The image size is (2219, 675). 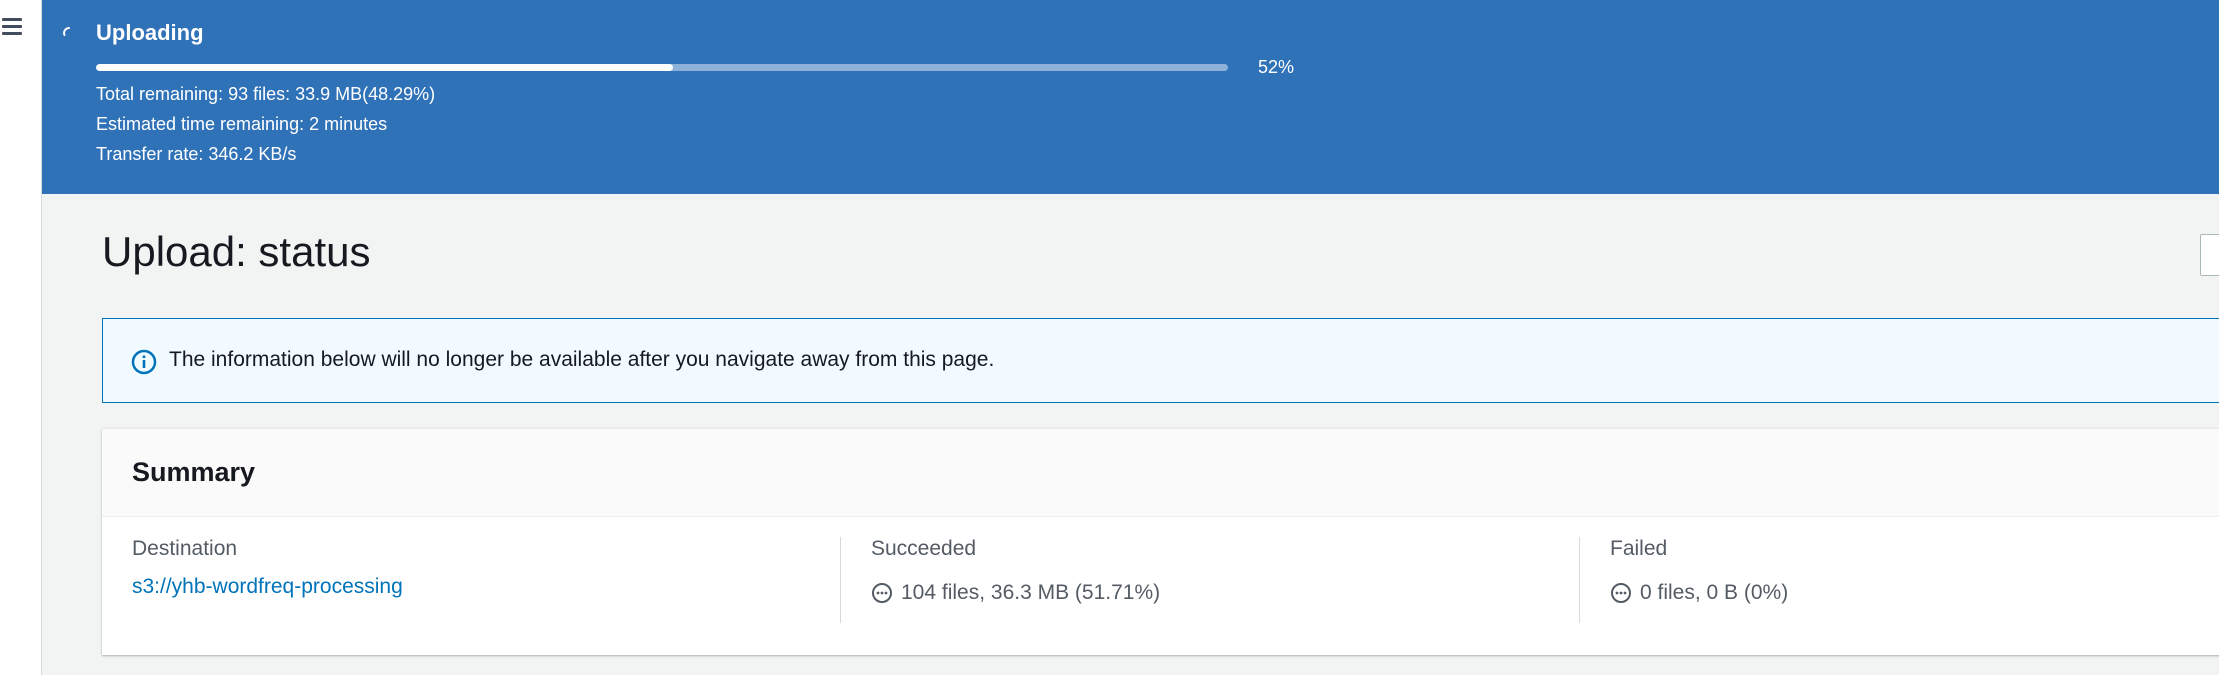 What do you see at coordinates (1276, 67) in the screenshot?
I see `progress-percentage: 52%` at bounding box center [1276, 67].